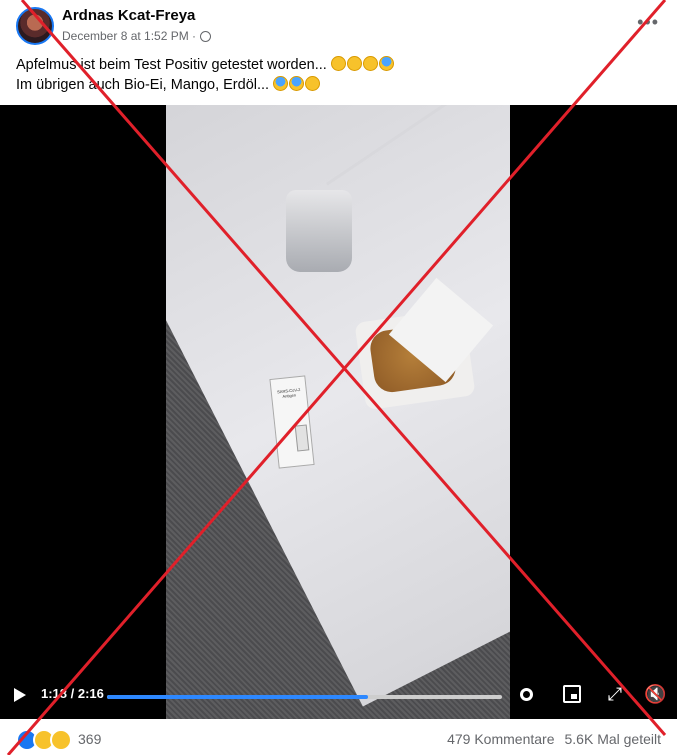  Describe the element at coordinates (500, 739) in the screenshot. I see `comments-count: 479 Kommentare` at that location.